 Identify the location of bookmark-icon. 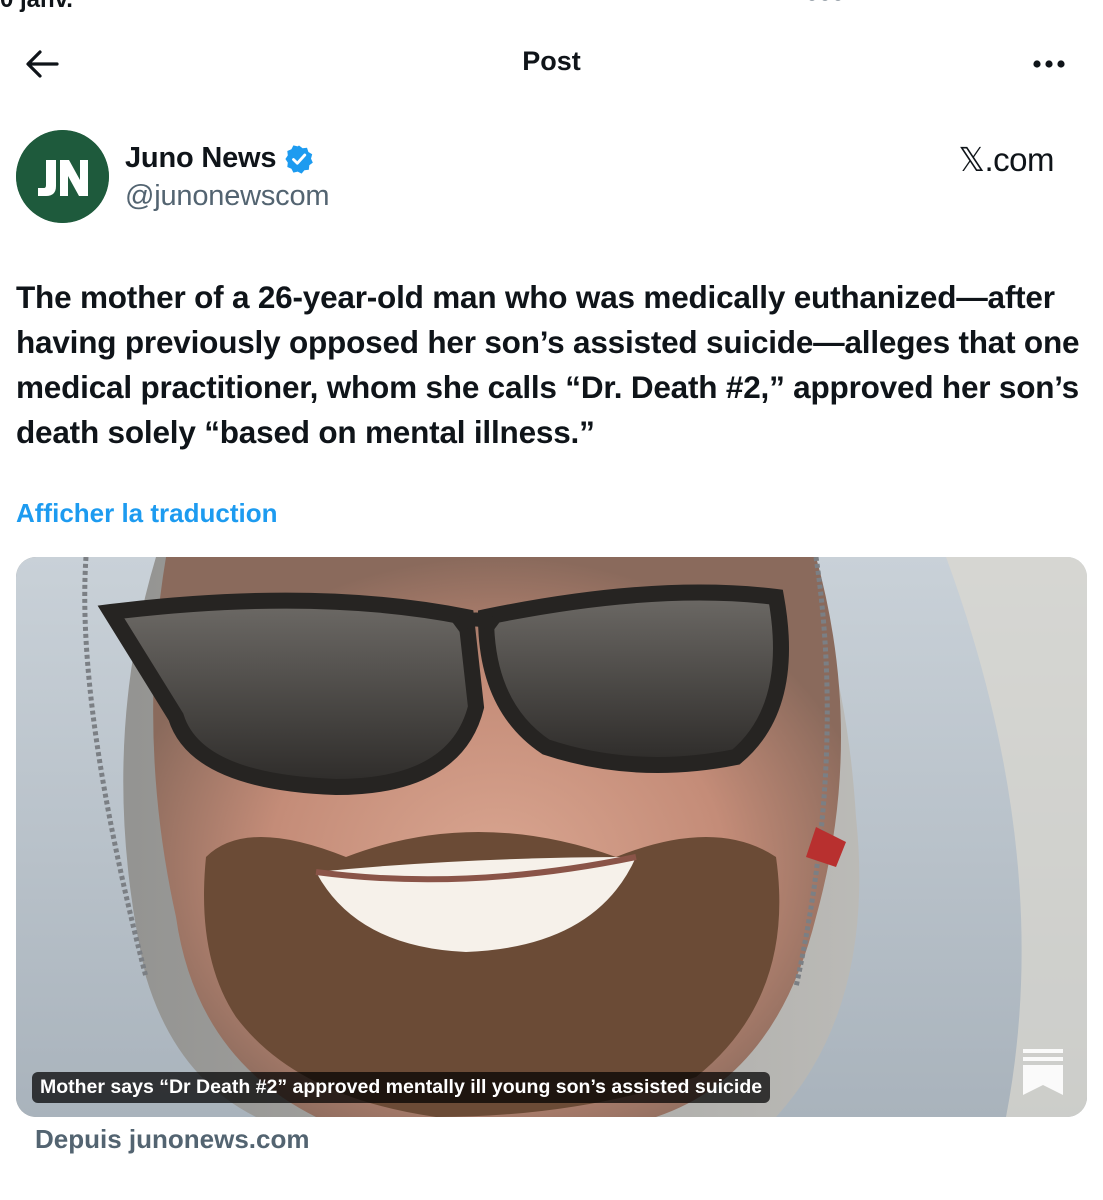
(1043, 1072).